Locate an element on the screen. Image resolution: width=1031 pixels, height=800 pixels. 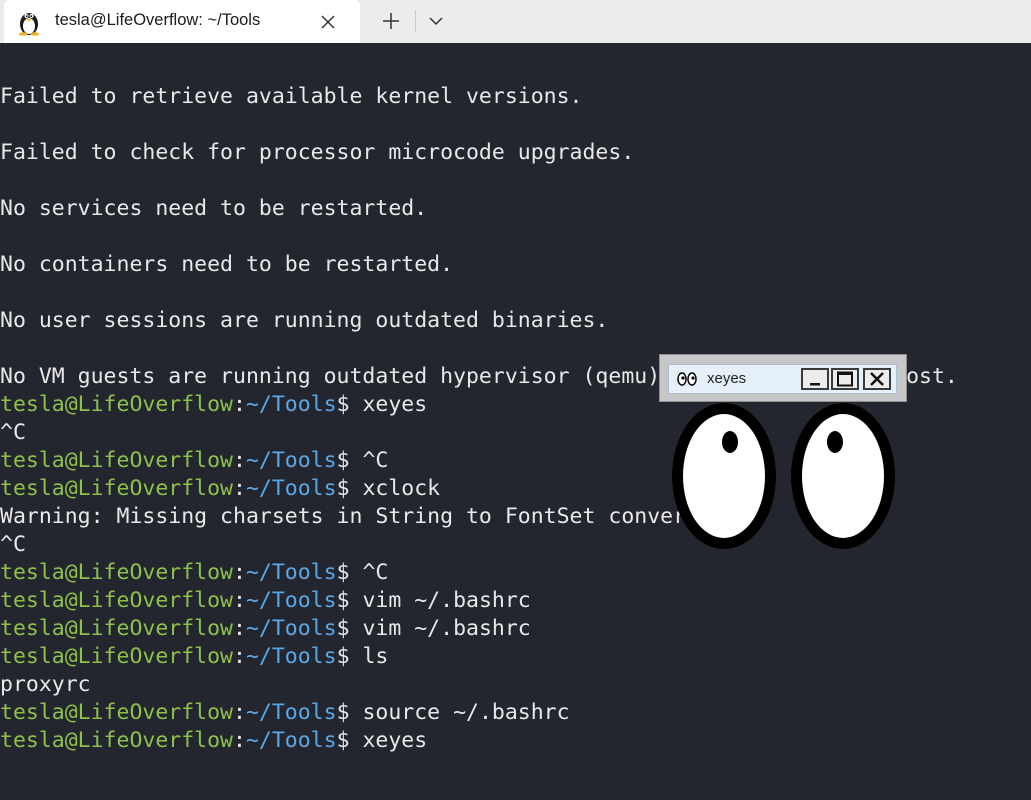
eyes-icon is located at coordinates (687, 379).